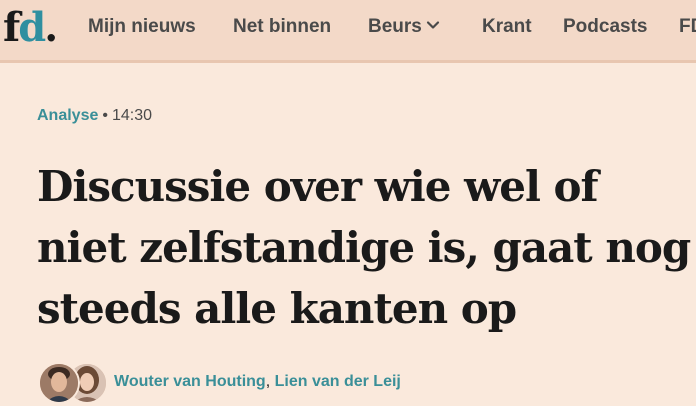  I want to click on article-meta-row: Analyse • 14:30, so click(366, 116).